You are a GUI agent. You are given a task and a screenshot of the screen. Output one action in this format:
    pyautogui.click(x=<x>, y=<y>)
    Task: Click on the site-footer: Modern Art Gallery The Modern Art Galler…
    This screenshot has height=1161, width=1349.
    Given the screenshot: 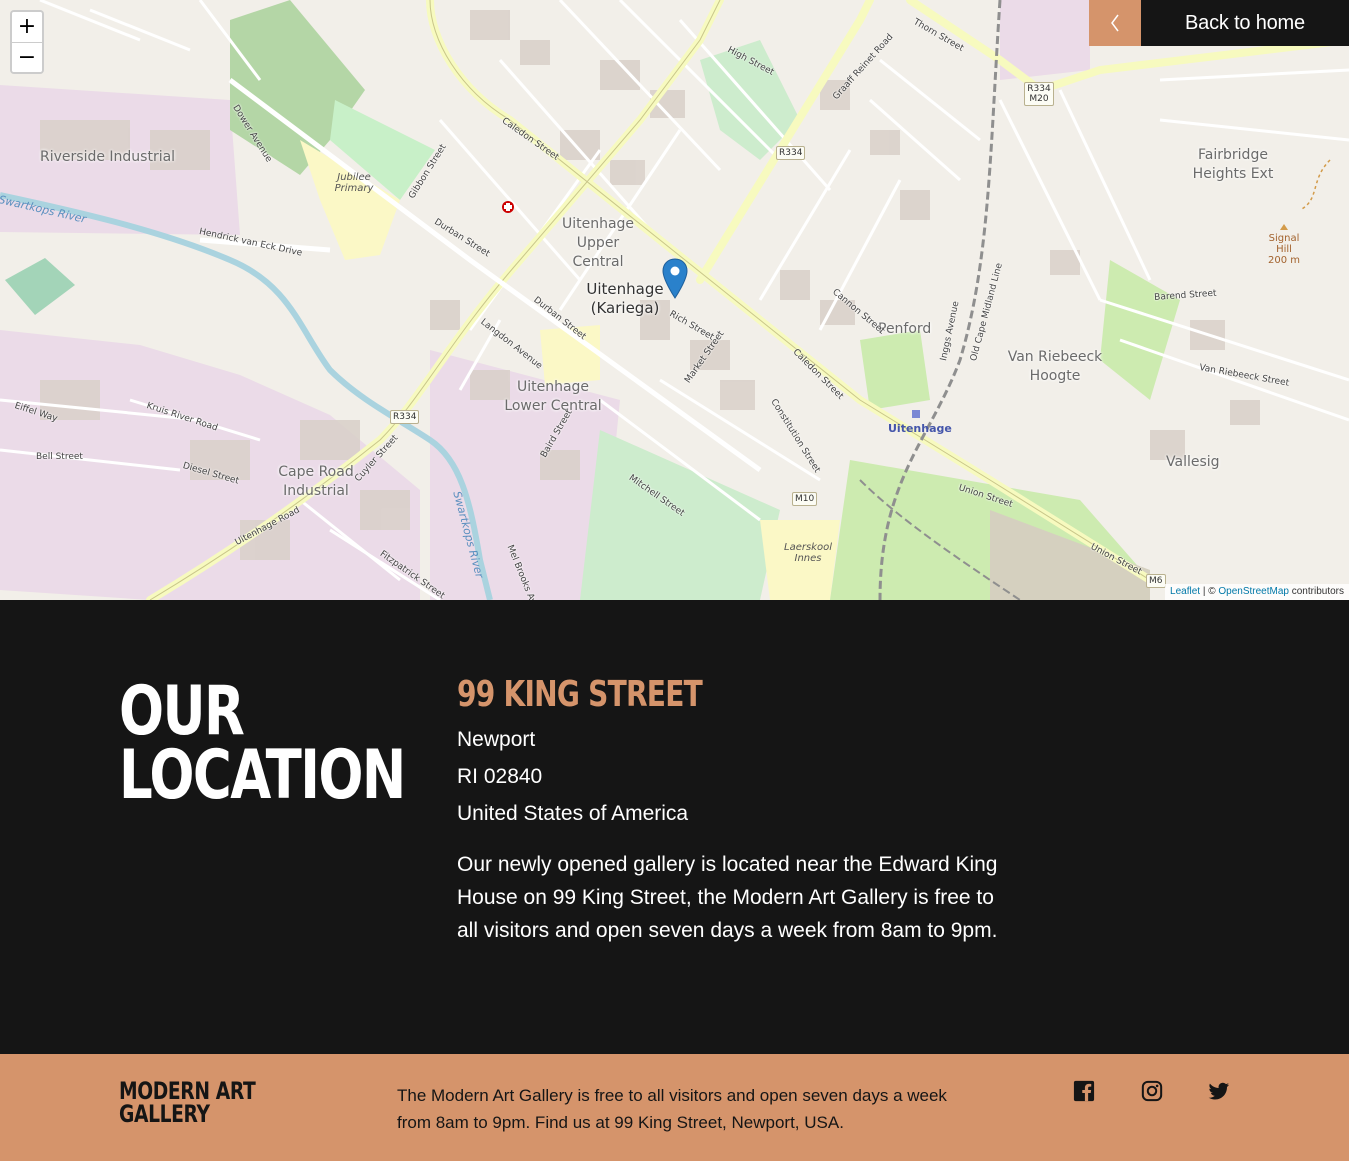 What is the action you would take?
    pyautogui.click(x=674, y=1107)
    